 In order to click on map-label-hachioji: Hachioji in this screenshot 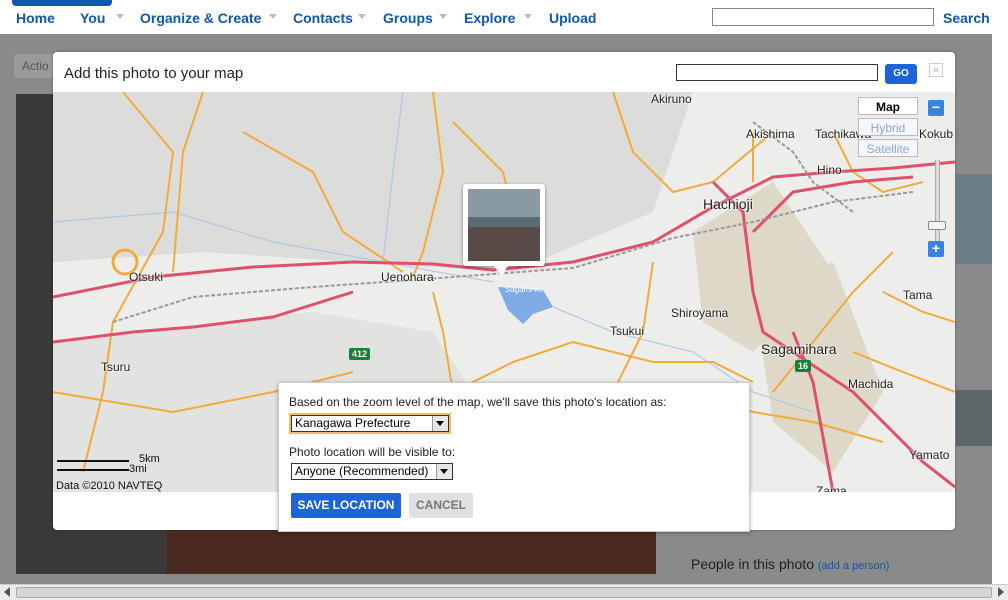, I will do `click(728, 204)`.